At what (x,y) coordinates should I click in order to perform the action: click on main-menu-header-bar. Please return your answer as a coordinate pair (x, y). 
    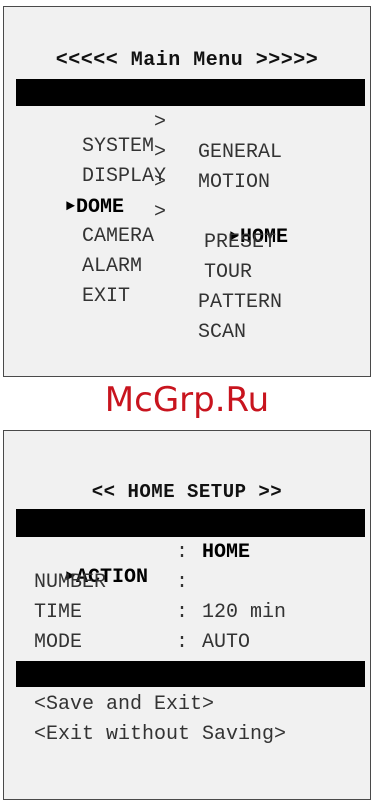
    Looking at the image, I should click on (190, 92).